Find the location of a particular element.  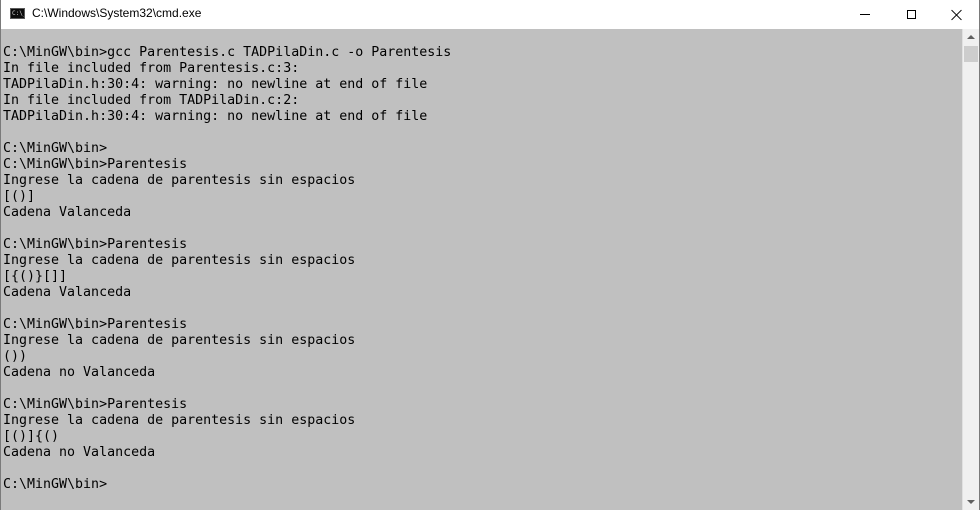

maximize-icon is located at coordinates (911, 14).